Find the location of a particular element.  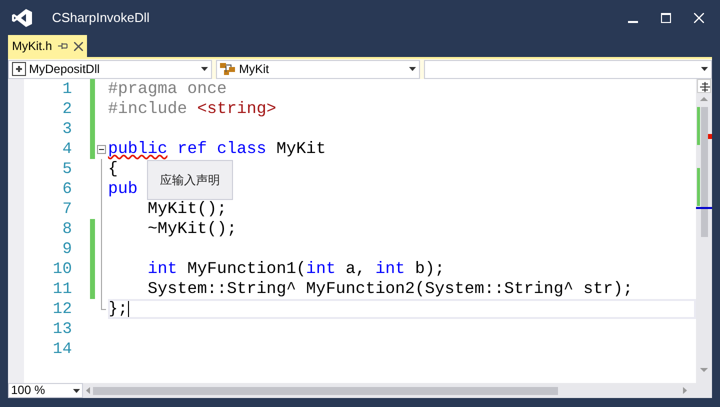

line-number: 13 is located at coordinates (62, 329).